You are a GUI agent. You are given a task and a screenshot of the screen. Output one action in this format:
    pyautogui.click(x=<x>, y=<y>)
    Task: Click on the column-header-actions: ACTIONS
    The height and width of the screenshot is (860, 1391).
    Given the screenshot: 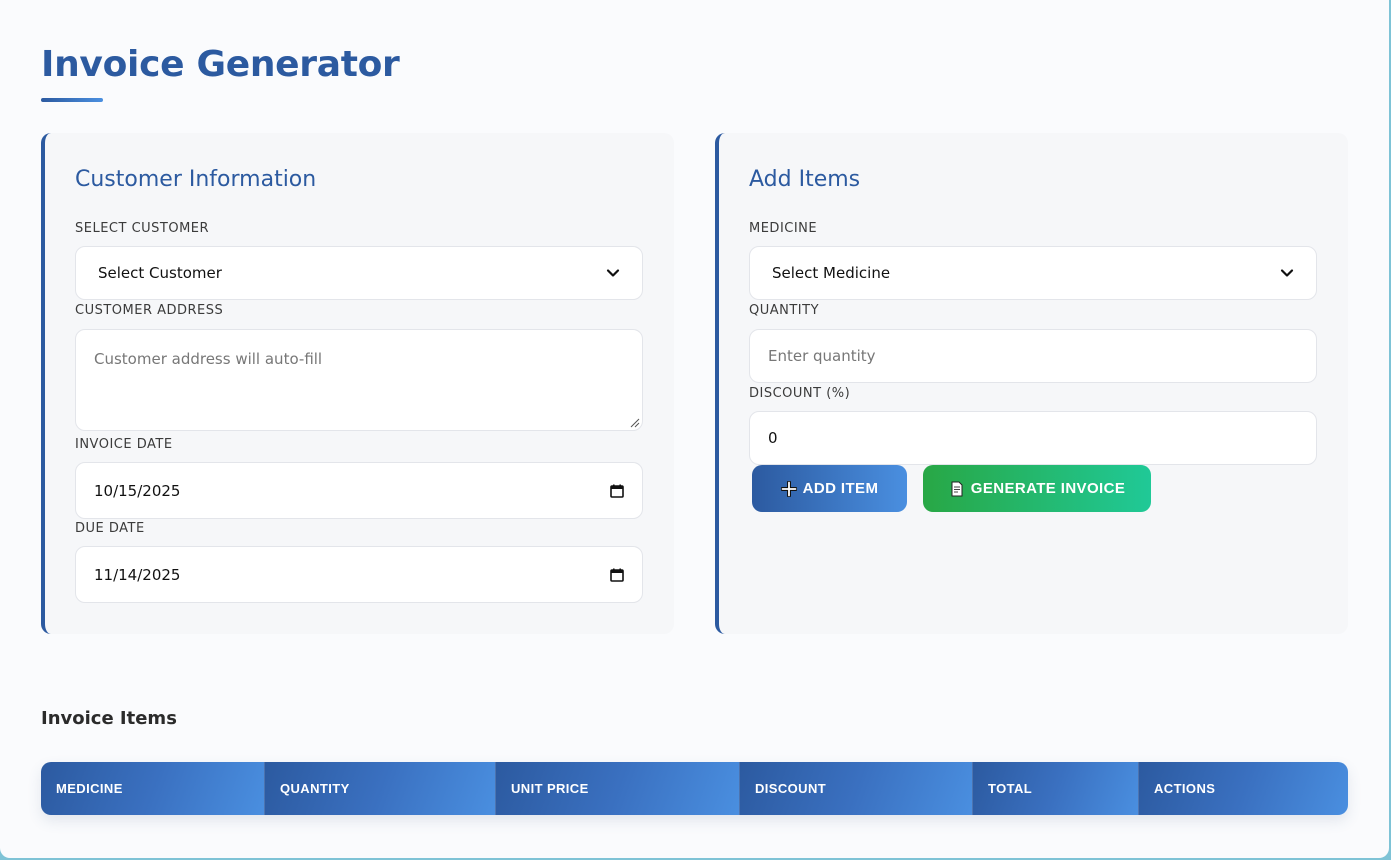 What is the action you would take?
    pyautogui.click(x=1243, y=788)
    